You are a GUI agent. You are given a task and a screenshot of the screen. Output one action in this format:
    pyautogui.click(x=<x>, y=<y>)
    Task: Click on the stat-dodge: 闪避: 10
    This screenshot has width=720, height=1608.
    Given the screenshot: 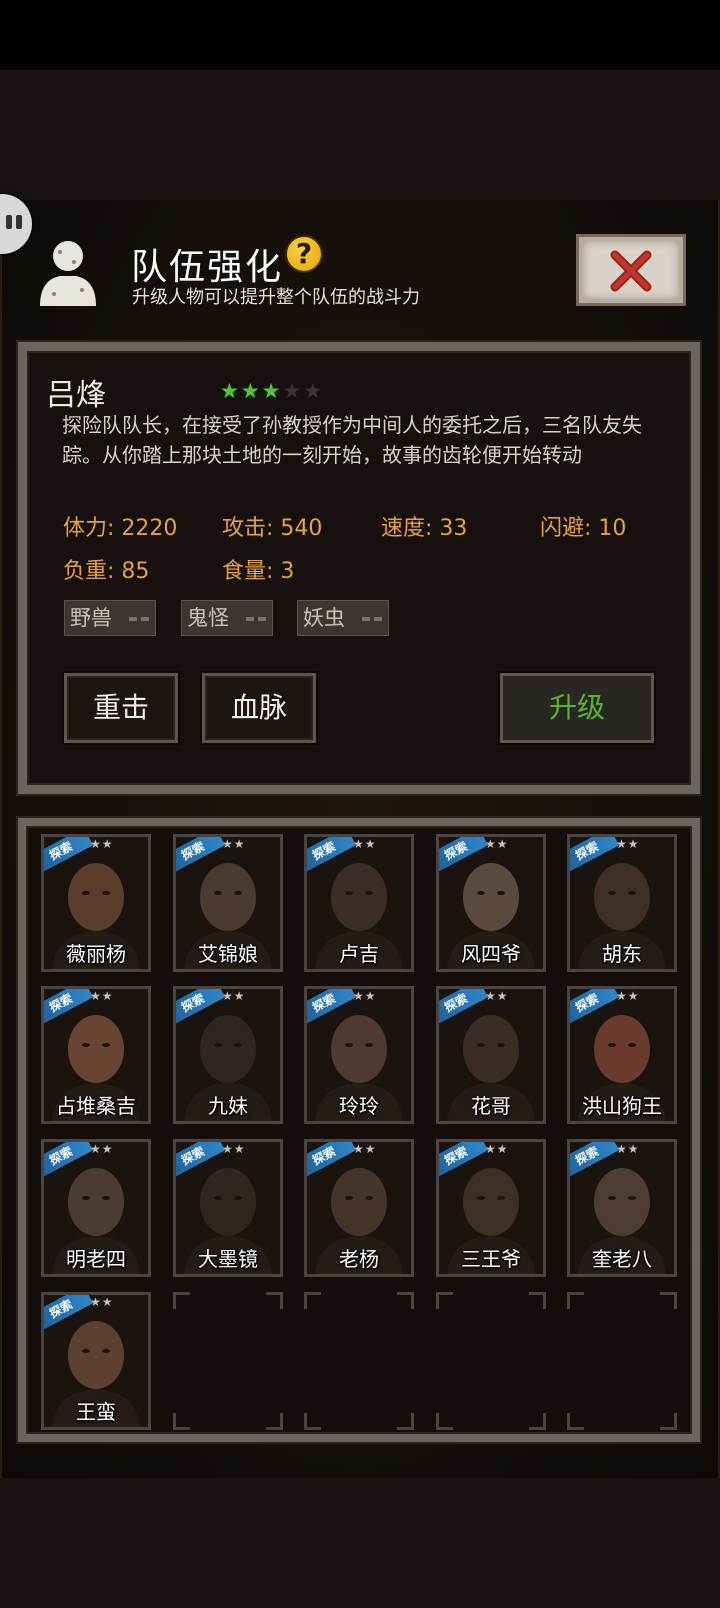 What is the action you would take?
    pyautogui.click(x=583, y=528)
    